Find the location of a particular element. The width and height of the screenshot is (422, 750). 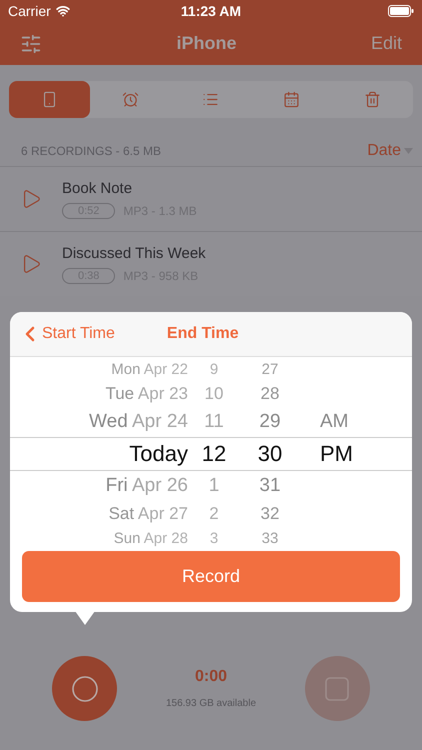

nav-title: iPhone is located at coordinates (206, 43).